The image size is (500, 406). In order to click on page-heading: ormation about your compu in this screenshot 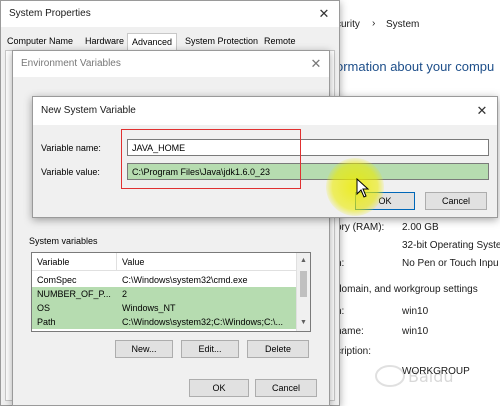, I will do `click(415, 66)`.